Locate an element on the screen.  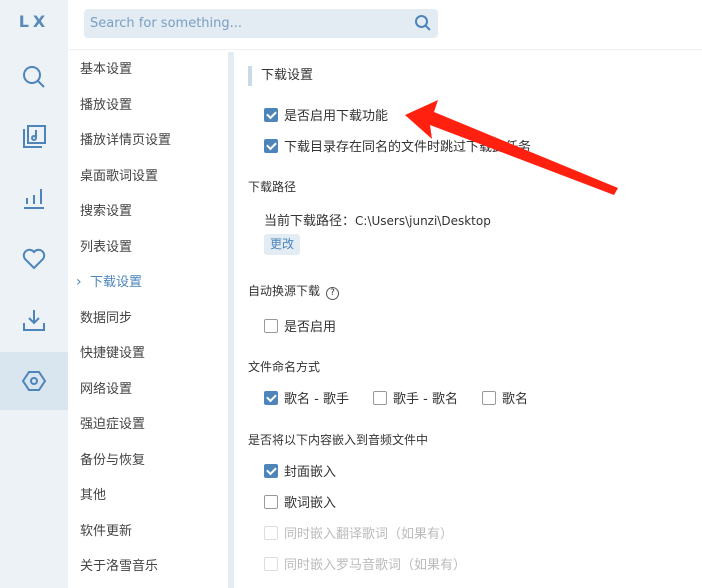
settings-icon is located at coordinates (34, 381).